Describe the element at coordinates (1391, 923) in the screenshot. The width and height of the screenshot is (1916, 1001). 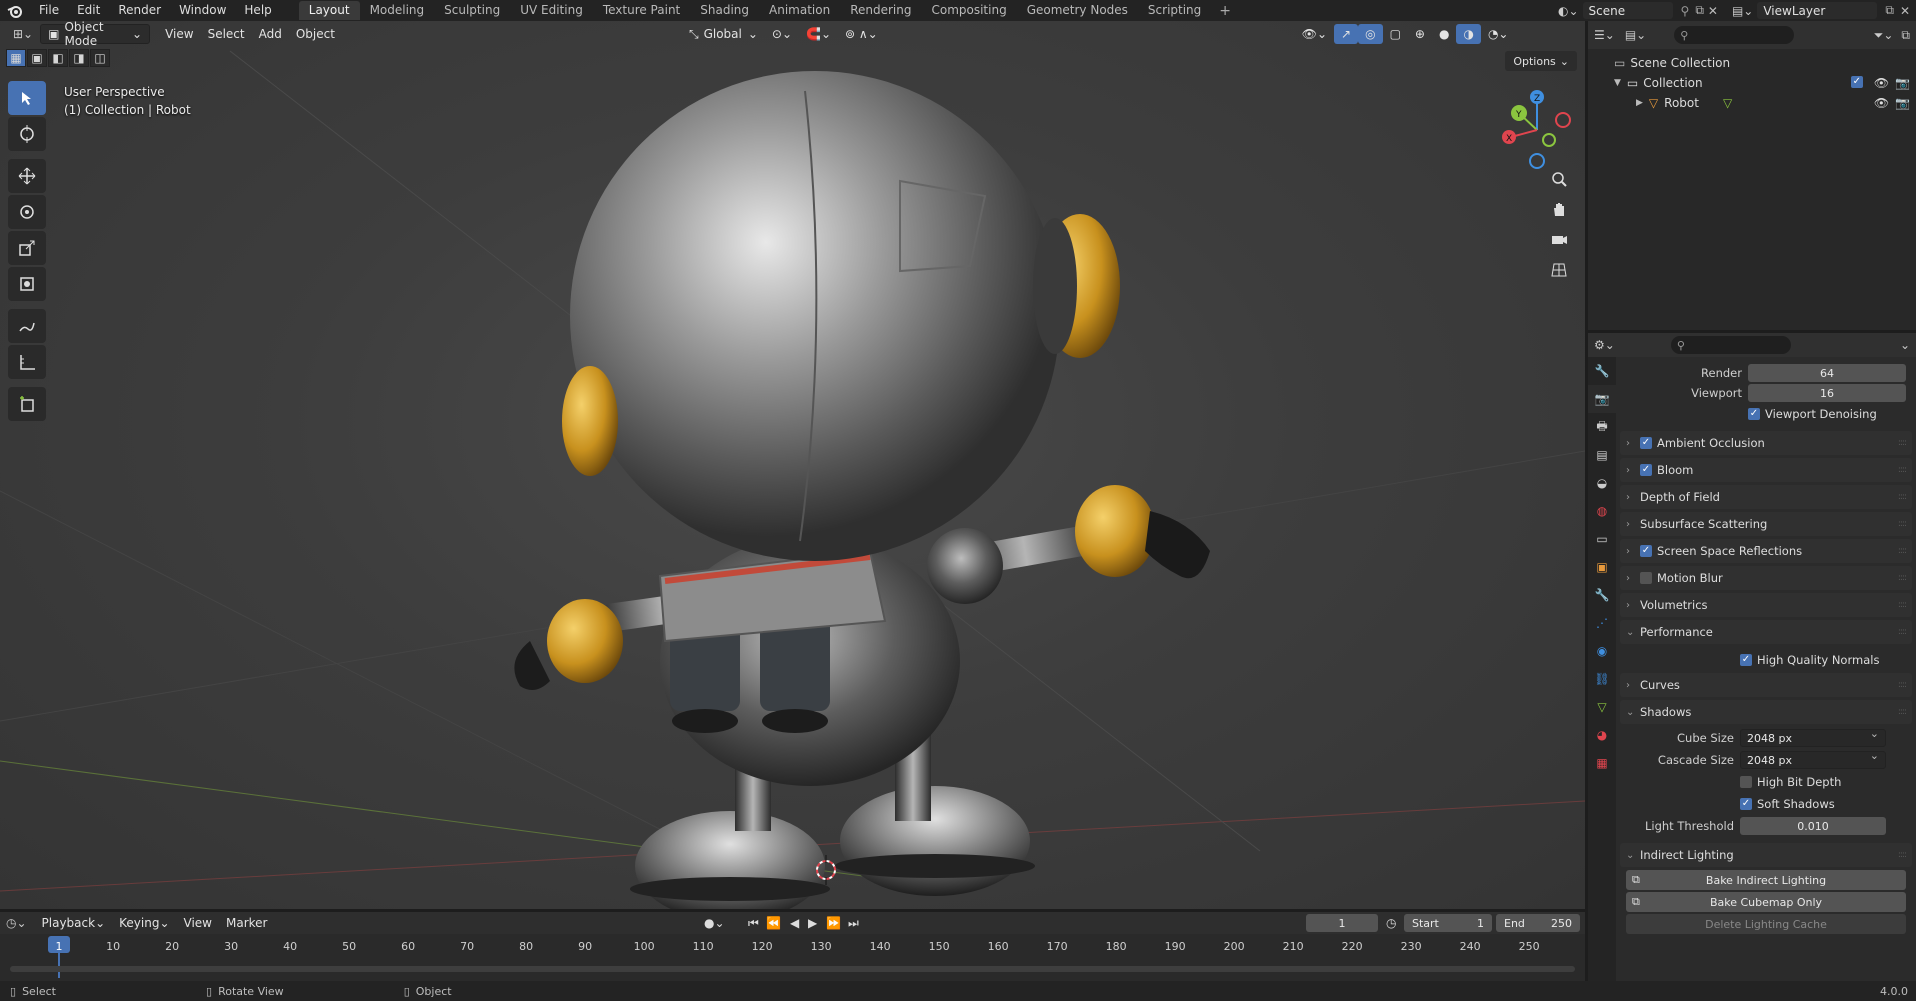
I see `clock-icon: ◷` at that location.